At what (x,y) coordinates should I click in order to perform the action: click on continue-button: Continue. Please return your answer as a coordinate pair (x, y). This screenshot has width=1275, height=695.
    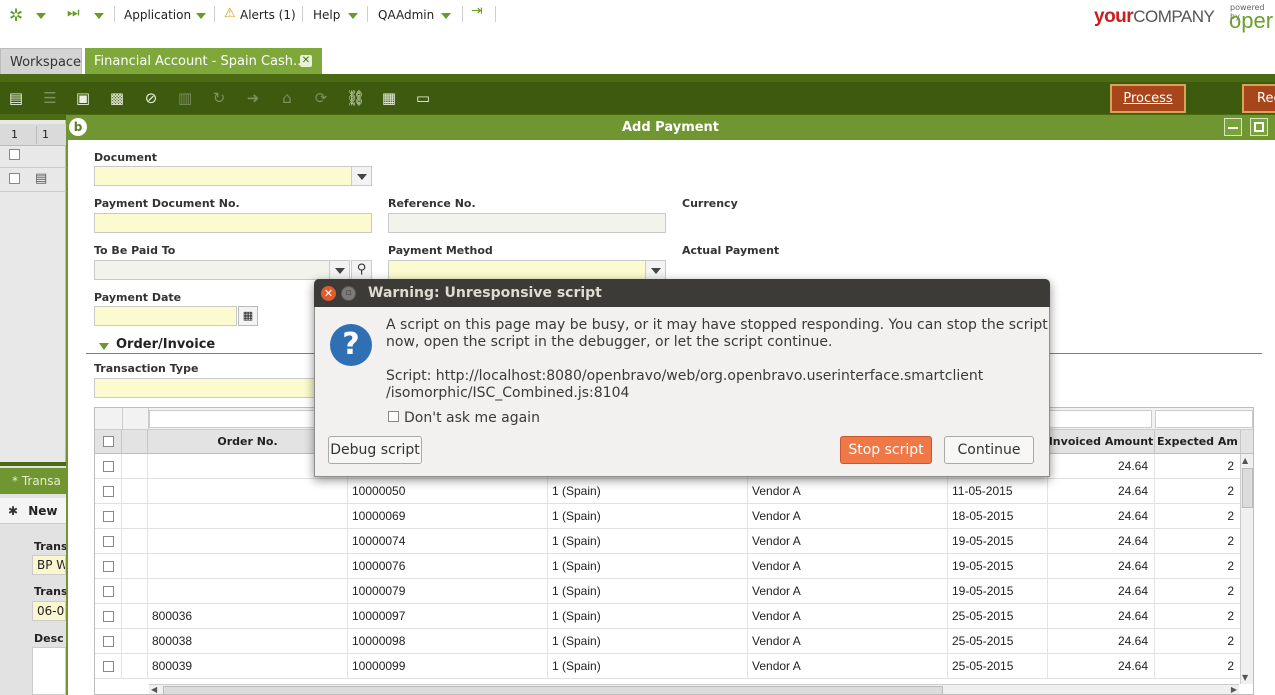
    Looking at the image, I should click on (989, 450).